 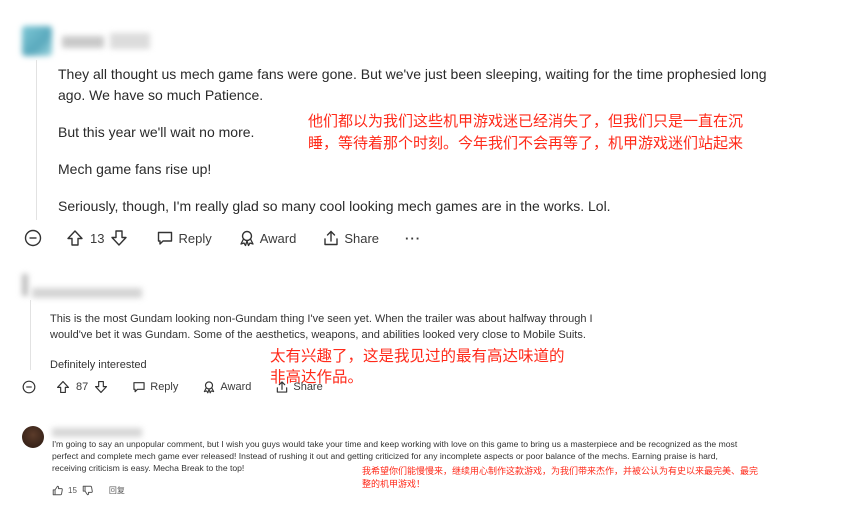 What do you see at coordinates (98, 365) in the screenshot?
I see `comment-paragraph: Definitely interested` at bounding box center [98, 365].